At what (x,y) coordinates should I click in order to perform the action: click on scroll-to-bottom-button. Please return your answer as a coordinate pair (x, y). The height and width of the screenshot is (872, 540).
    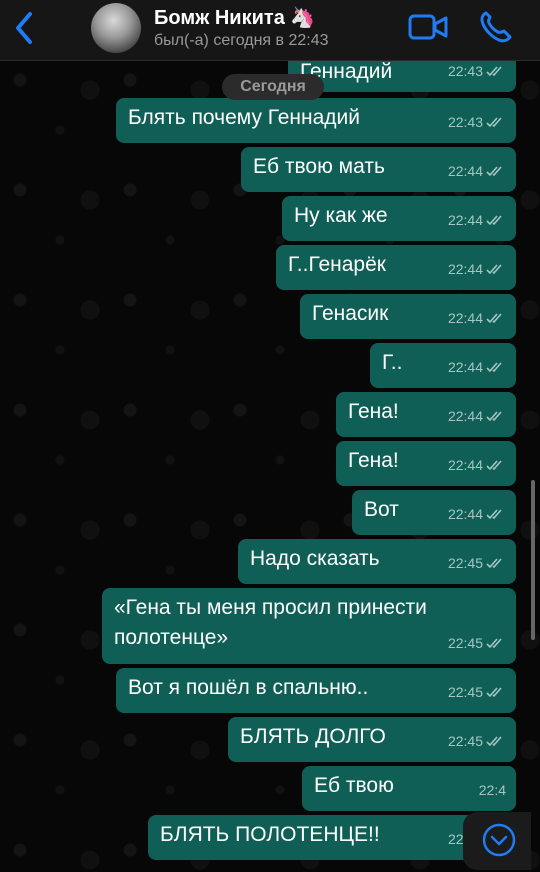
    Looking at the image, I should click on (497, 841).